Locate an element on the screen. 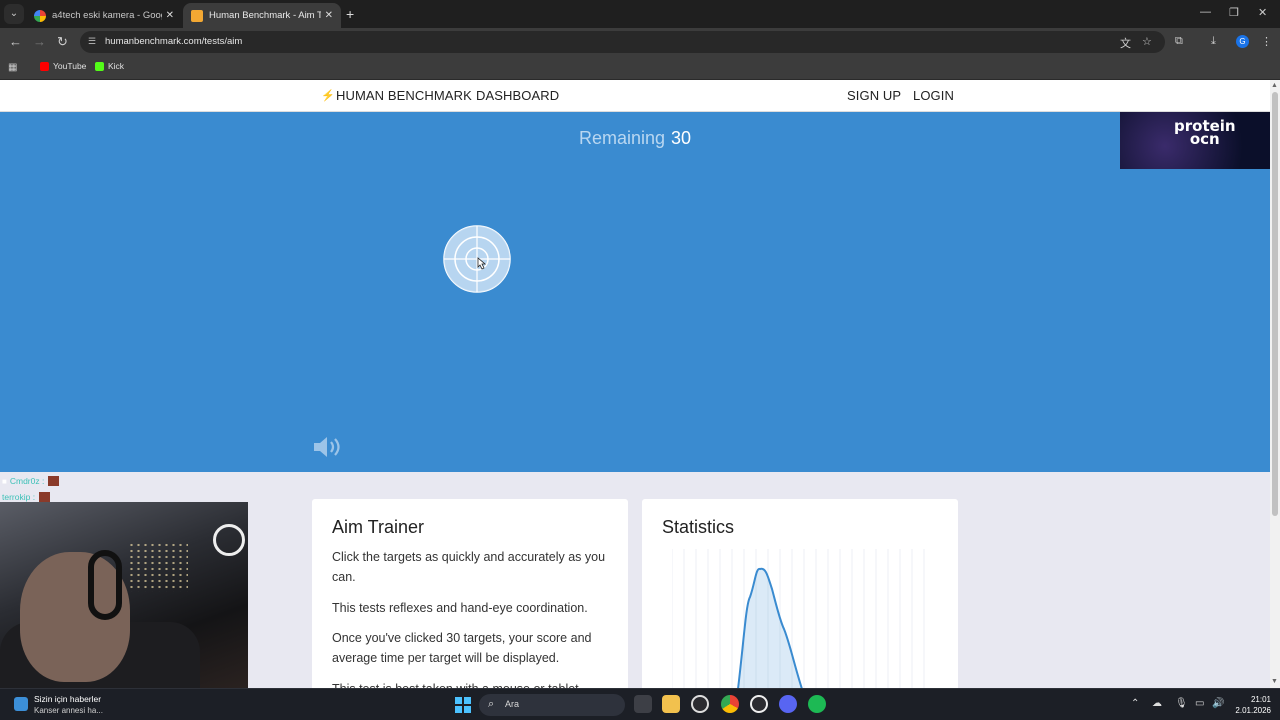 This screenshot has height=720, width=1280. url-text: humanbenchmark.com/tests/aim is located at coordinates (174, 41).